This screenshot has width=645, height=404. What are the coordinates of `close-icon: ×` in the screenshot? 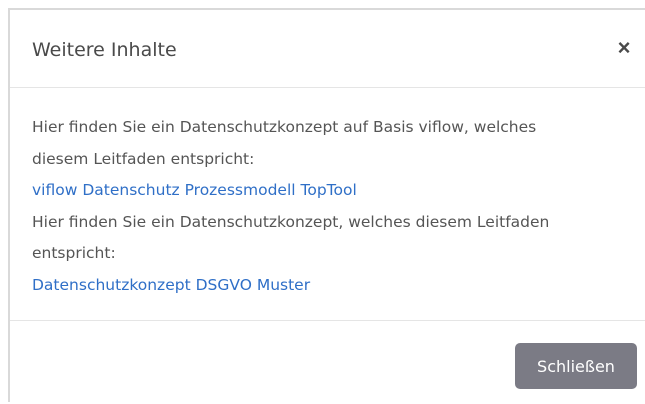 It's located at (624, 47).